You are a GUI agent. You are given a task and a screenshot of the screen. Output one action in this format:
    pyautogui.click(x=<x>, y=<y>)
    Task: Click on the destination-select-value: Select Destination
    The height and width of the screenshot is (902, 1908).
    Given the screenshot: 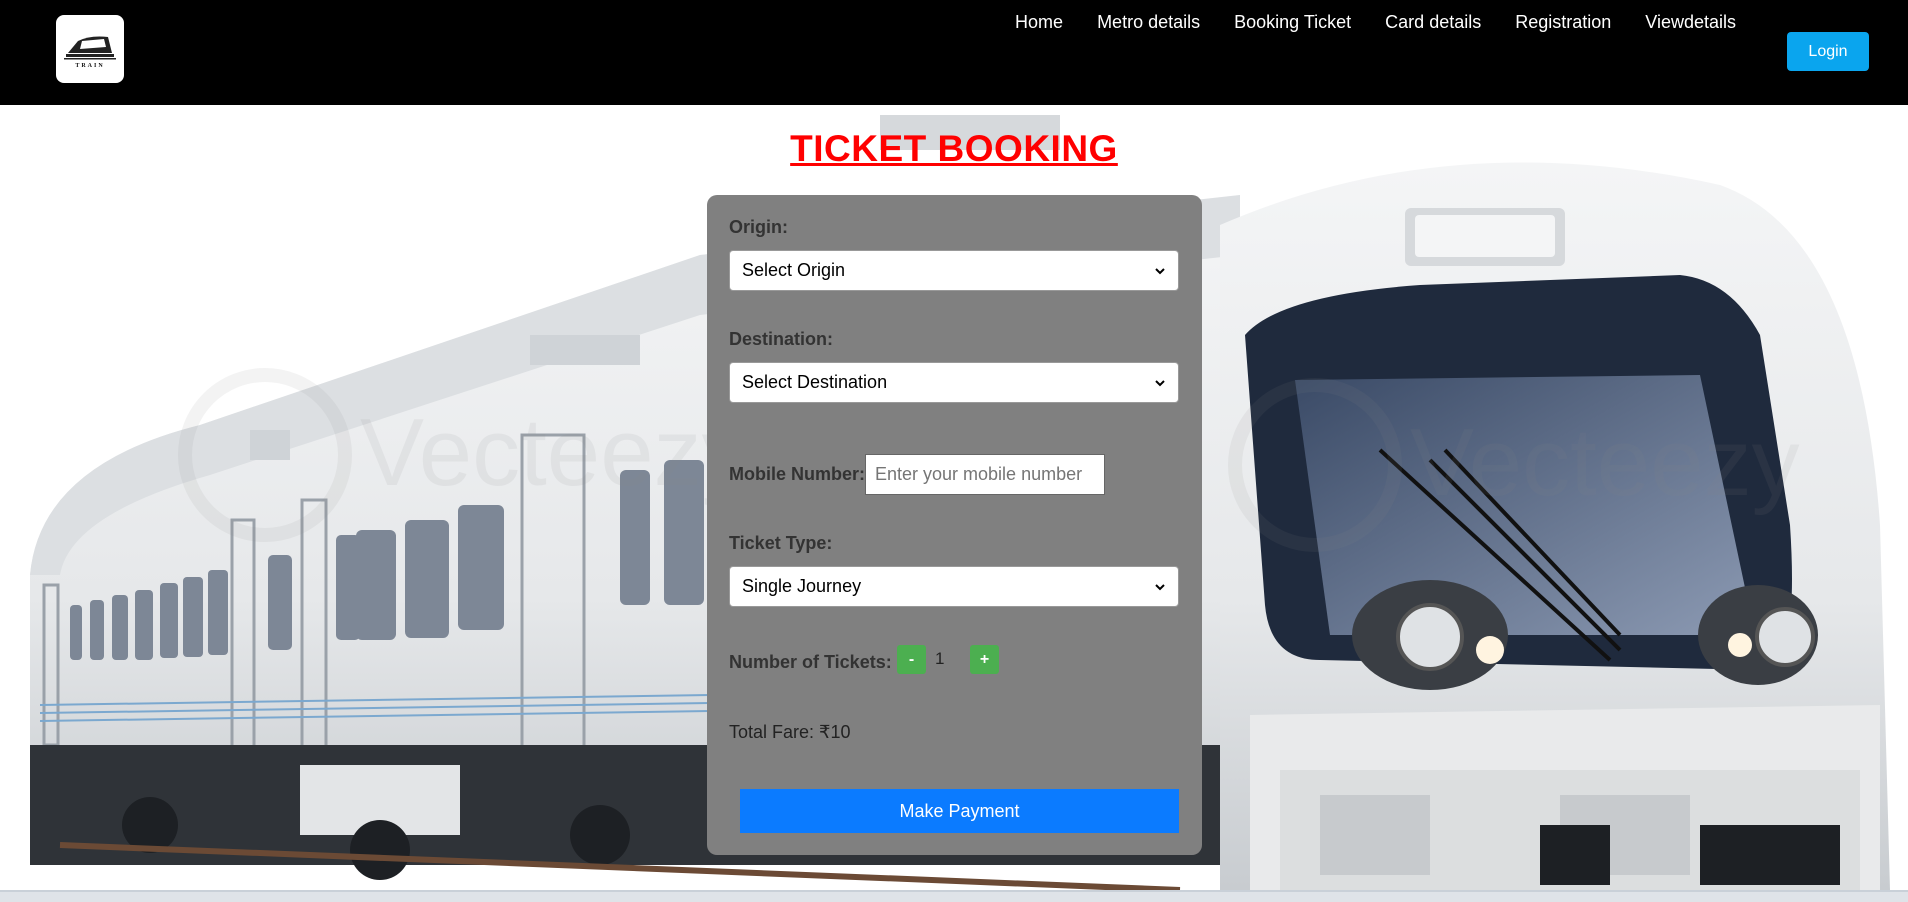 What is the action you would take?
    pyautogui.click(x=815, y=382)
    